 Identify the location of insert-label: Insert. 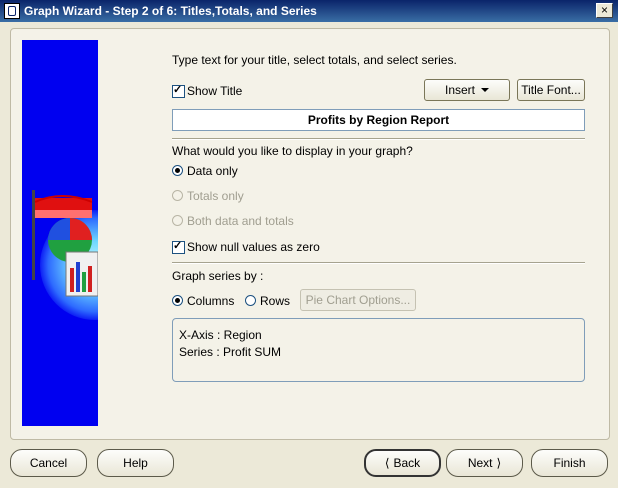
(459, 90).